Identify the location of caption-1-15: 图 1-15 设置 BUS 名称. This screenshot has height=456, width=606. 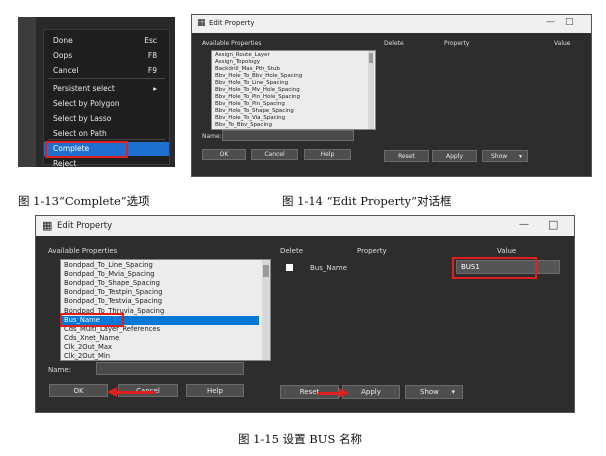
(300, 439).